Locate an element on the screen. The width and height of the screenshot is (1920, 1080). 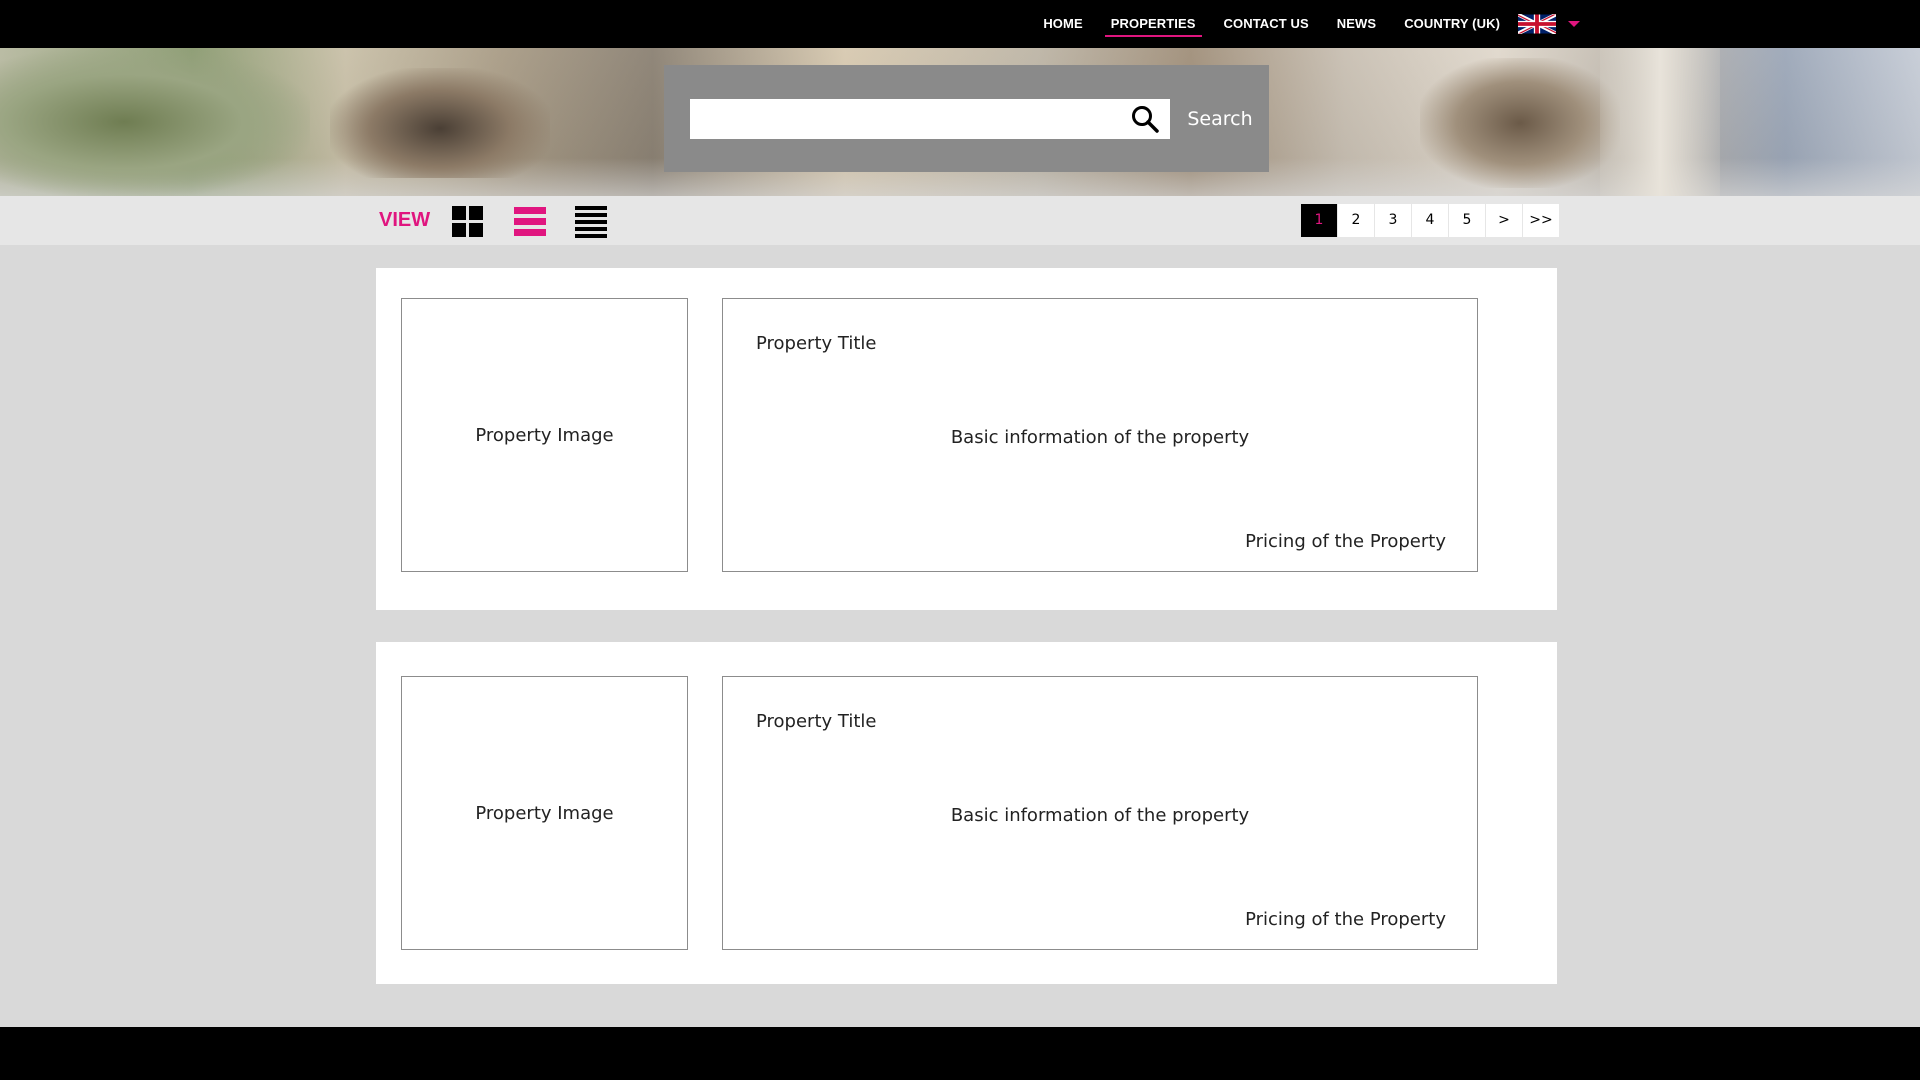
nav-properties: PROPERTIES is located at coordinates (1153, 24).